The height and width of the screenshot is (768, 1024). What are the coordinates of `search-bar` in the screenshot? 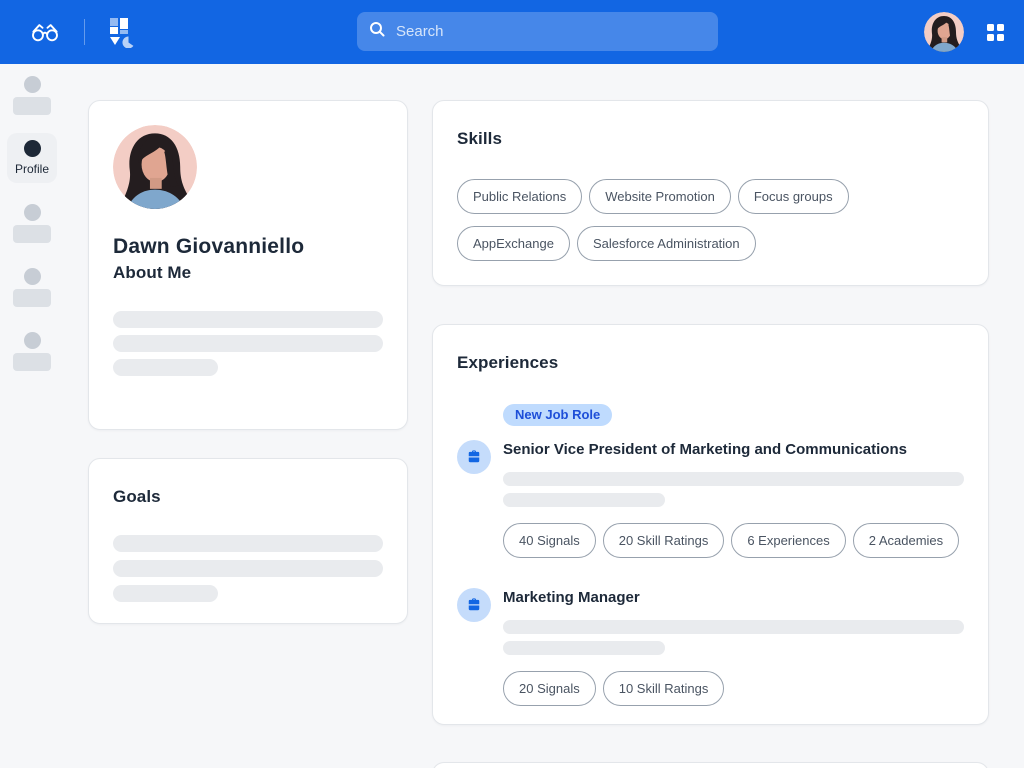 It's located at (537, 31).